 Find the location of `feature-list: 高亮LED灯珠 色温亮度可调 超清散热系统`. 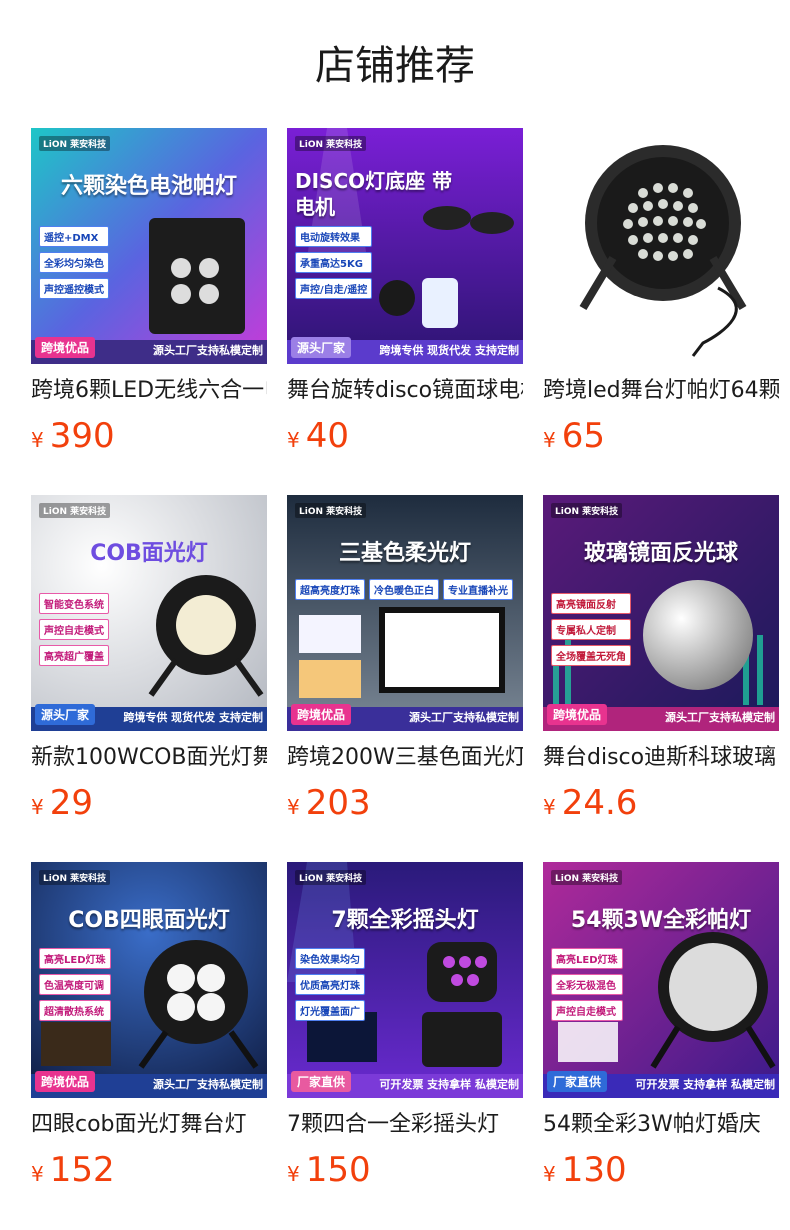

feature-list: 高亮LED灯珠 色温亮度可调 超清散热系统 is located at coordinates (75, 987).